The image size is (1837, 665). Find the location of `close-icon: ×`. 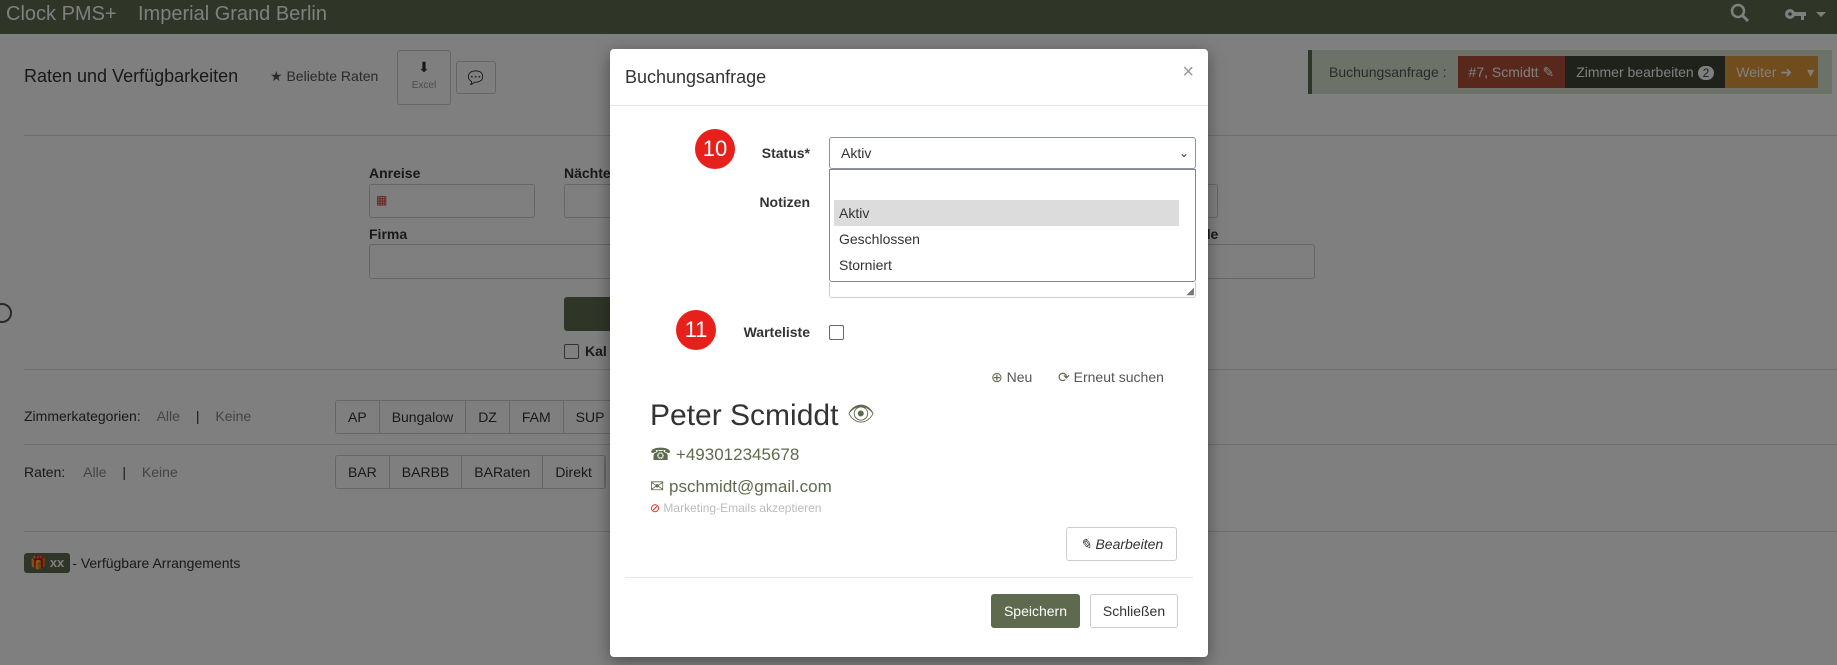

close-icon: × is located at coordinates (1188, 72).